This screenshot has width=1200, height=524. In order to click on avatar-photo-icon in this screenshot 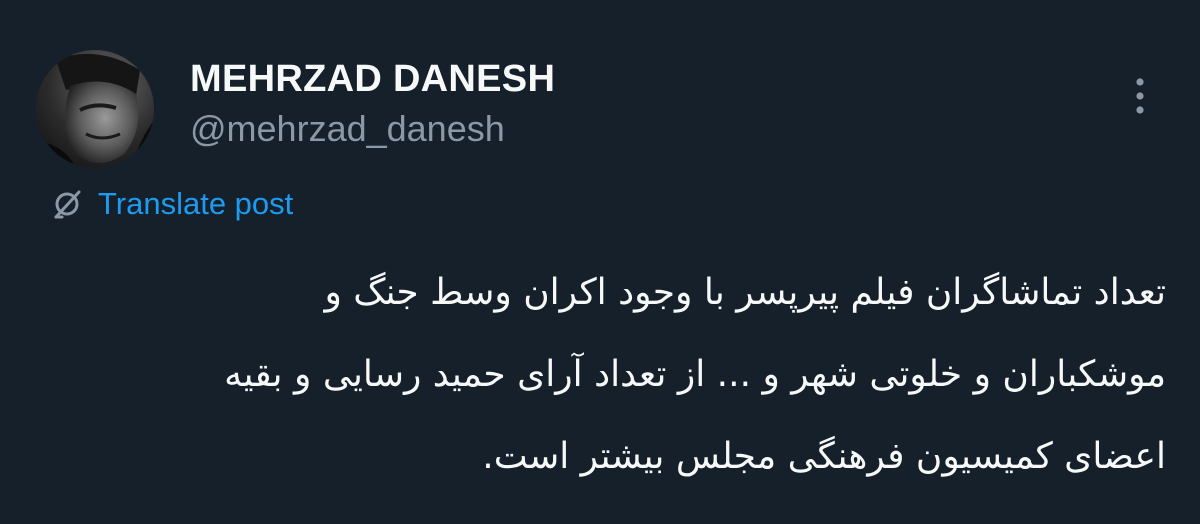, I will do `click(95, 109)`.